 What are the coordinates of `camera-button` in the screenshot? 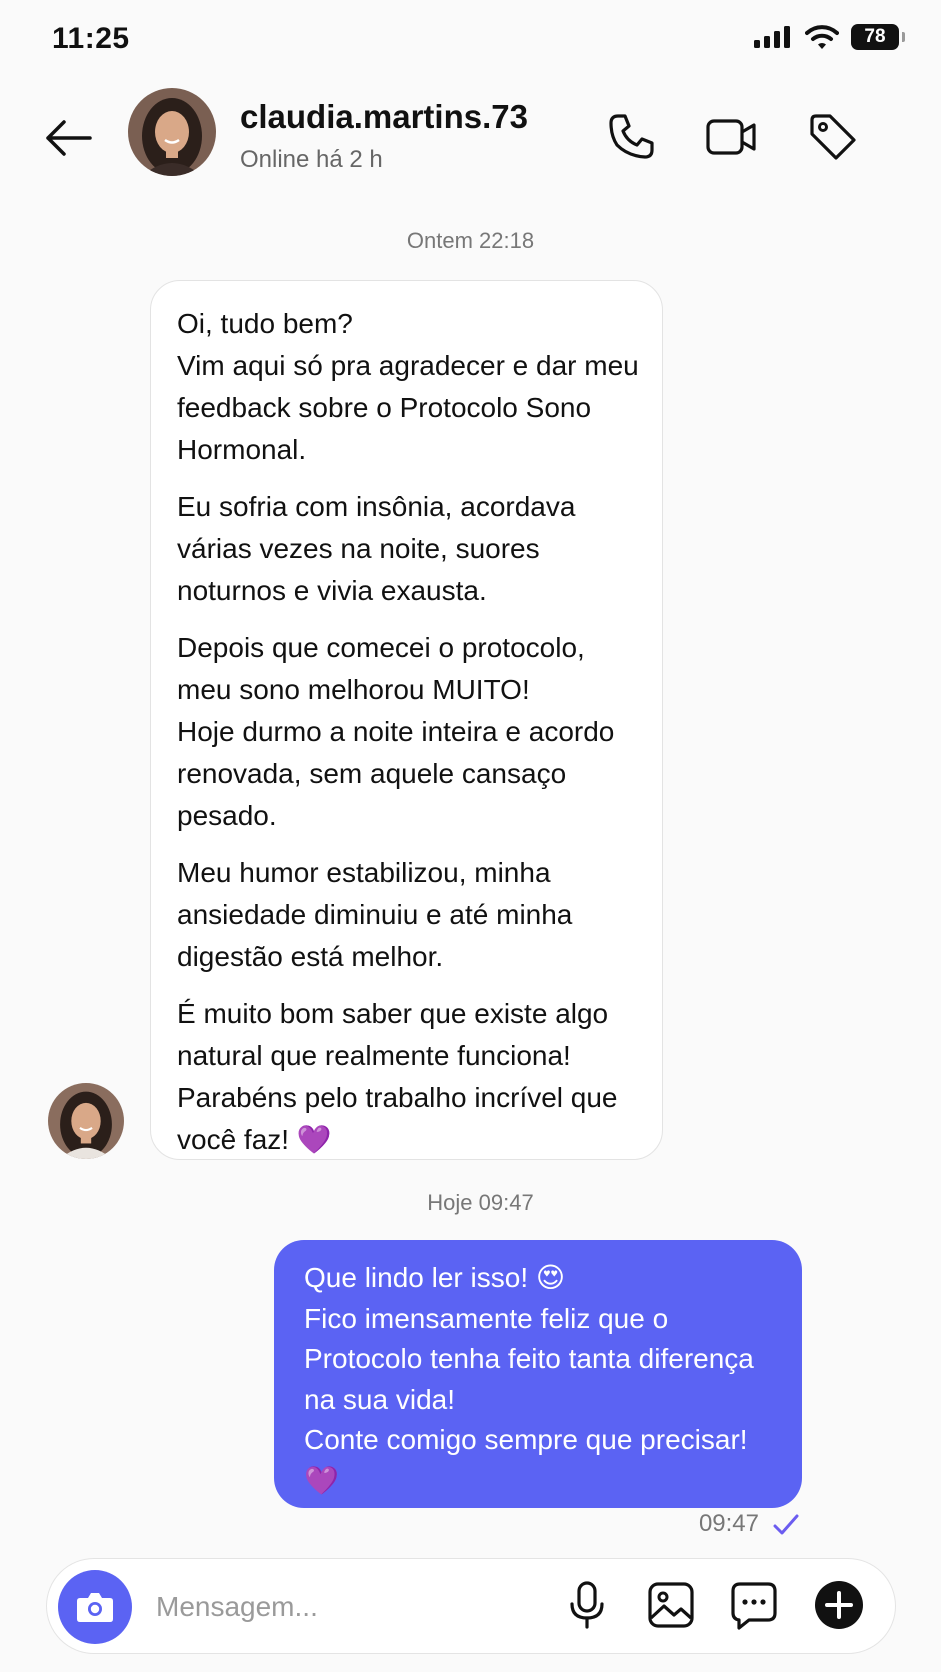 It's located at (95, 1607).